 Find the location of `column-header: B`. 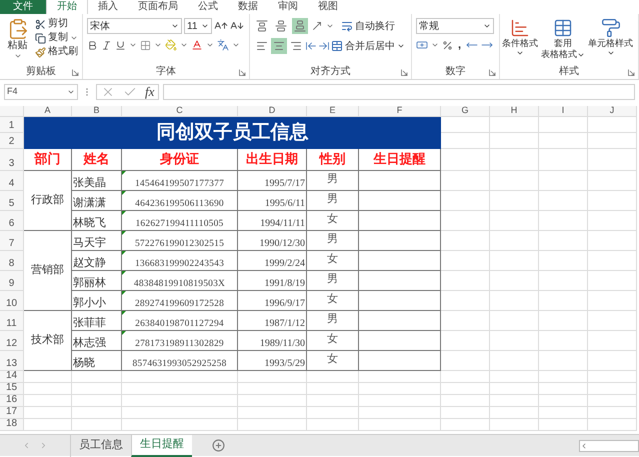

column-header: B is located at coordinates (97, 111).